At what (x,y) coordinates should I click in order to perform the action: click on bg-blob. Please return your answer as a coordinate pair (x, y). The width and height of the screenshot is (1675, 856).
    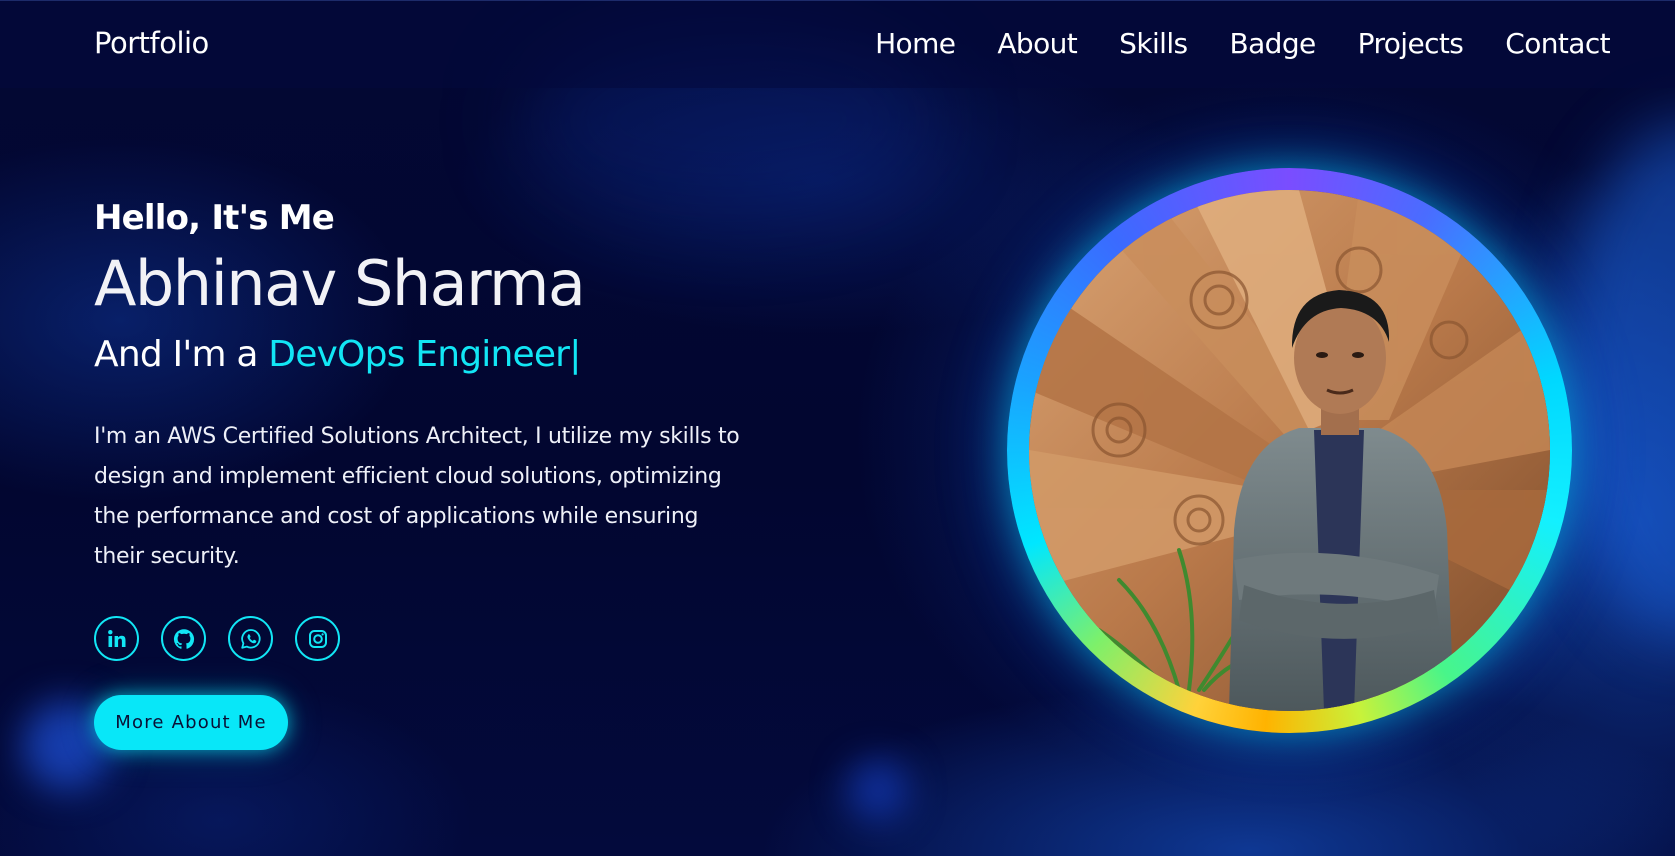
    Looking at the image, I should click on (878, 790).